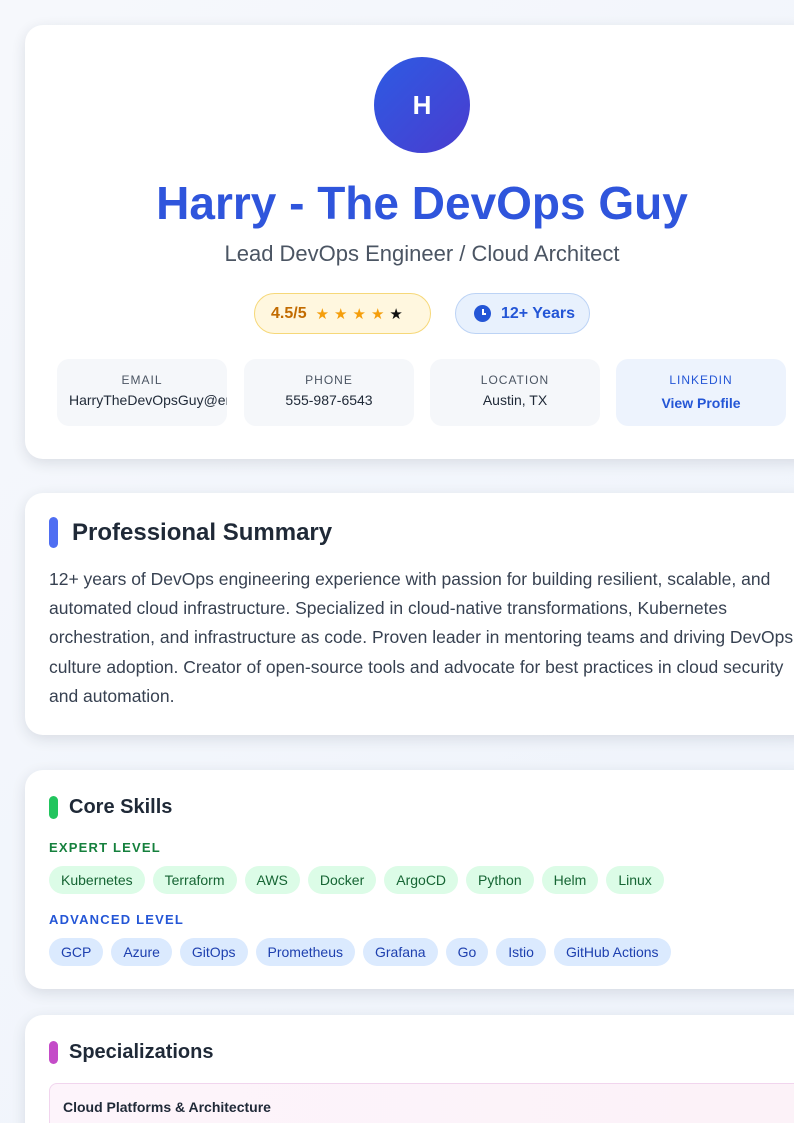  Describe the element at coordinates (117, 919) in the screenshot. I see `advanced-level-label: ADVANCED LEVEL` at that location.